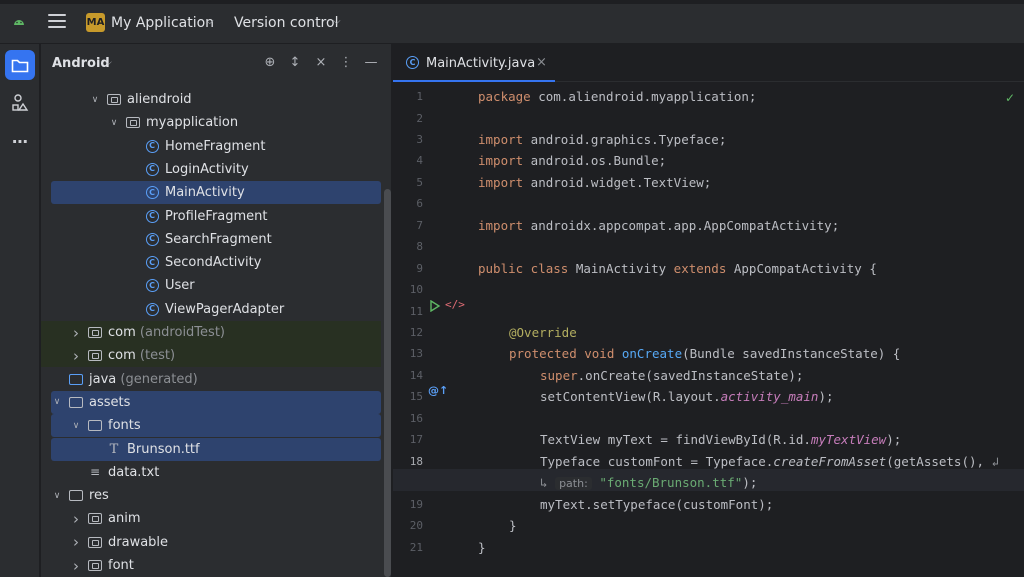  I want to click on tree-row-com: › com (test), so click(211, 356).